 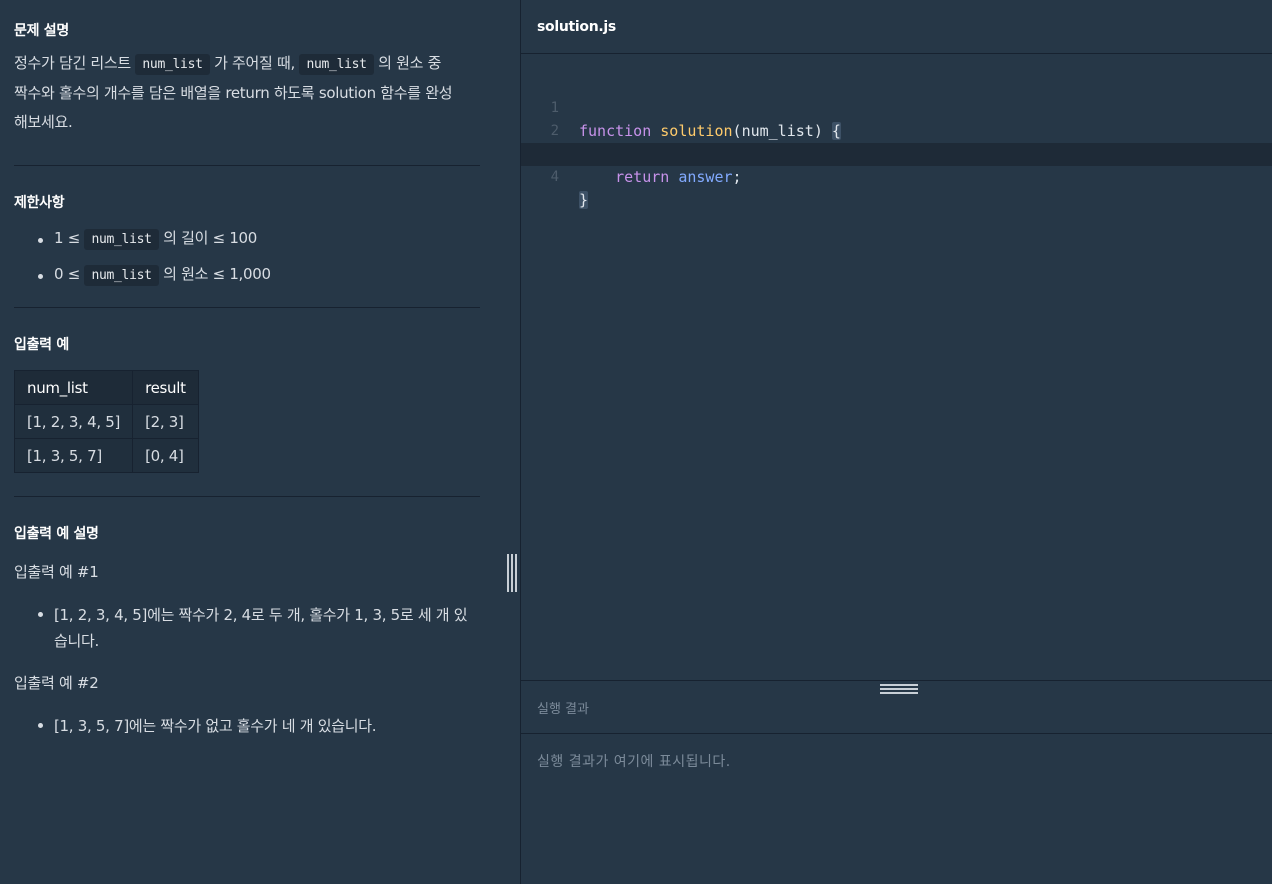 I want to click on table-cell: [0, 4], so click(x=165, y=455).